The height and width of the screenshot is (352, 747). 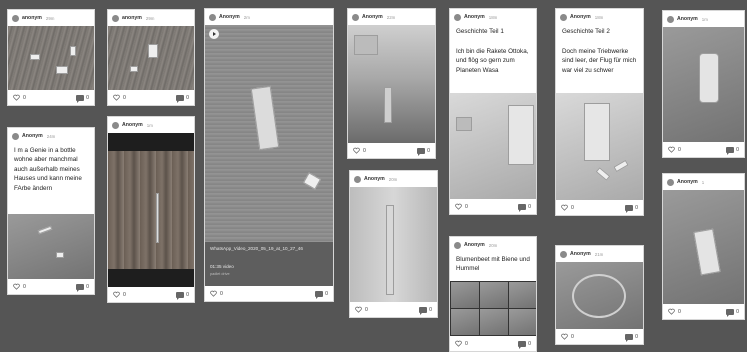 What do you see at coordinates (214, 34) in the screenshot?
I see `play-icon` at bounding box center [214, 34].